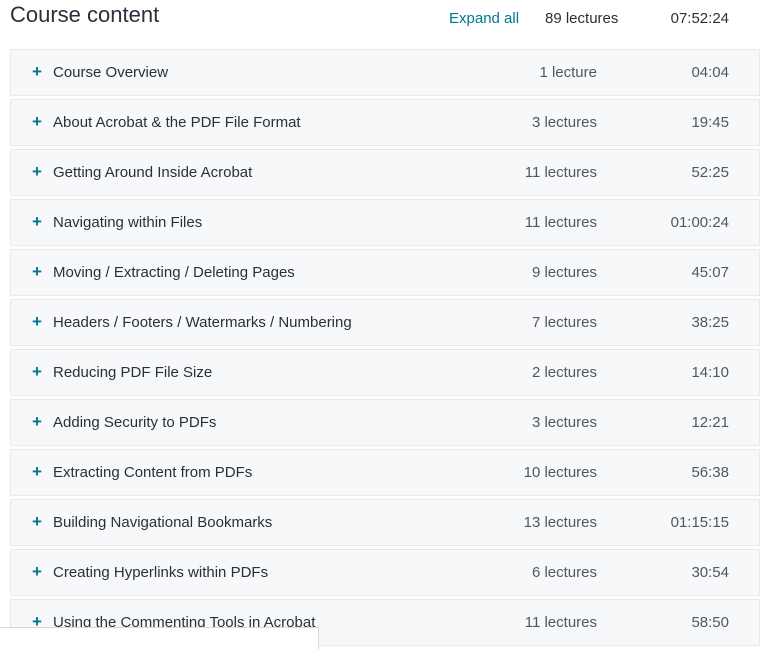  Describe the element at coordinates (582, 18) in the screenshot. I see `total-lectures-count: 89 lectures` at that location.